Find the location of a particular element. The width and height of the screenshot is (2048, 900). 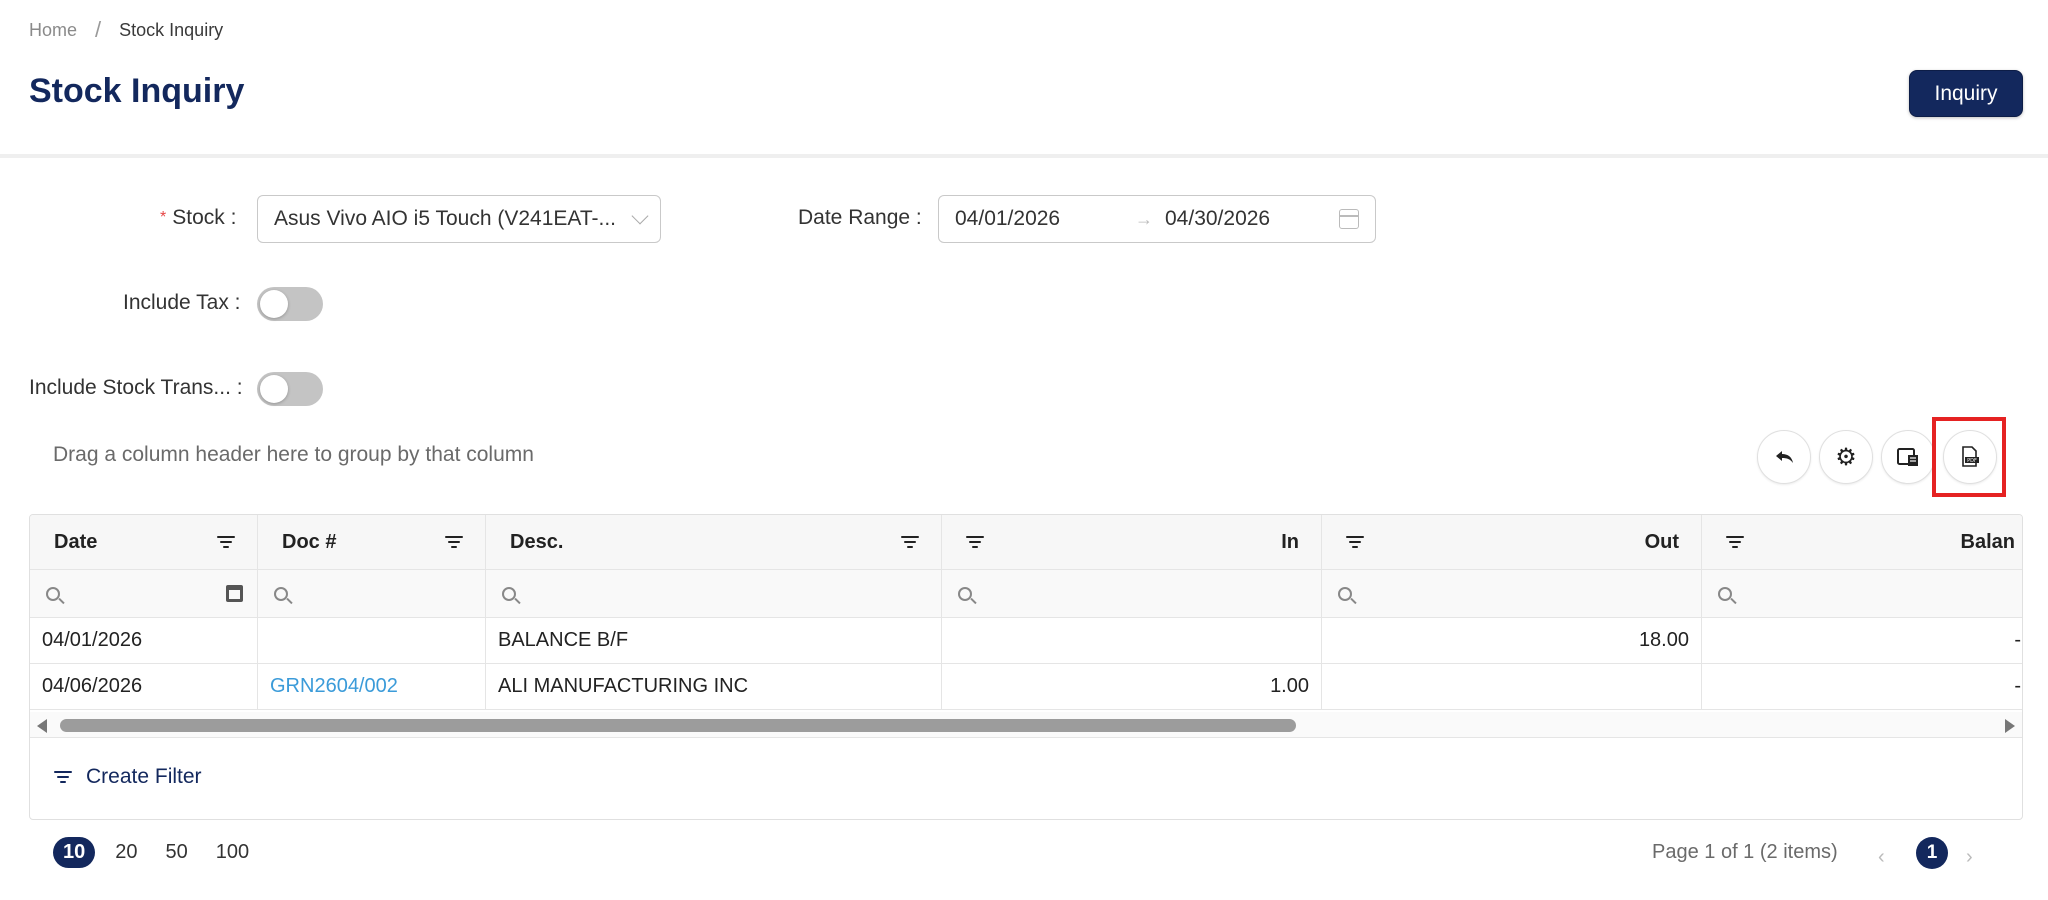

header-divider is located at coordinates (1024, 156).